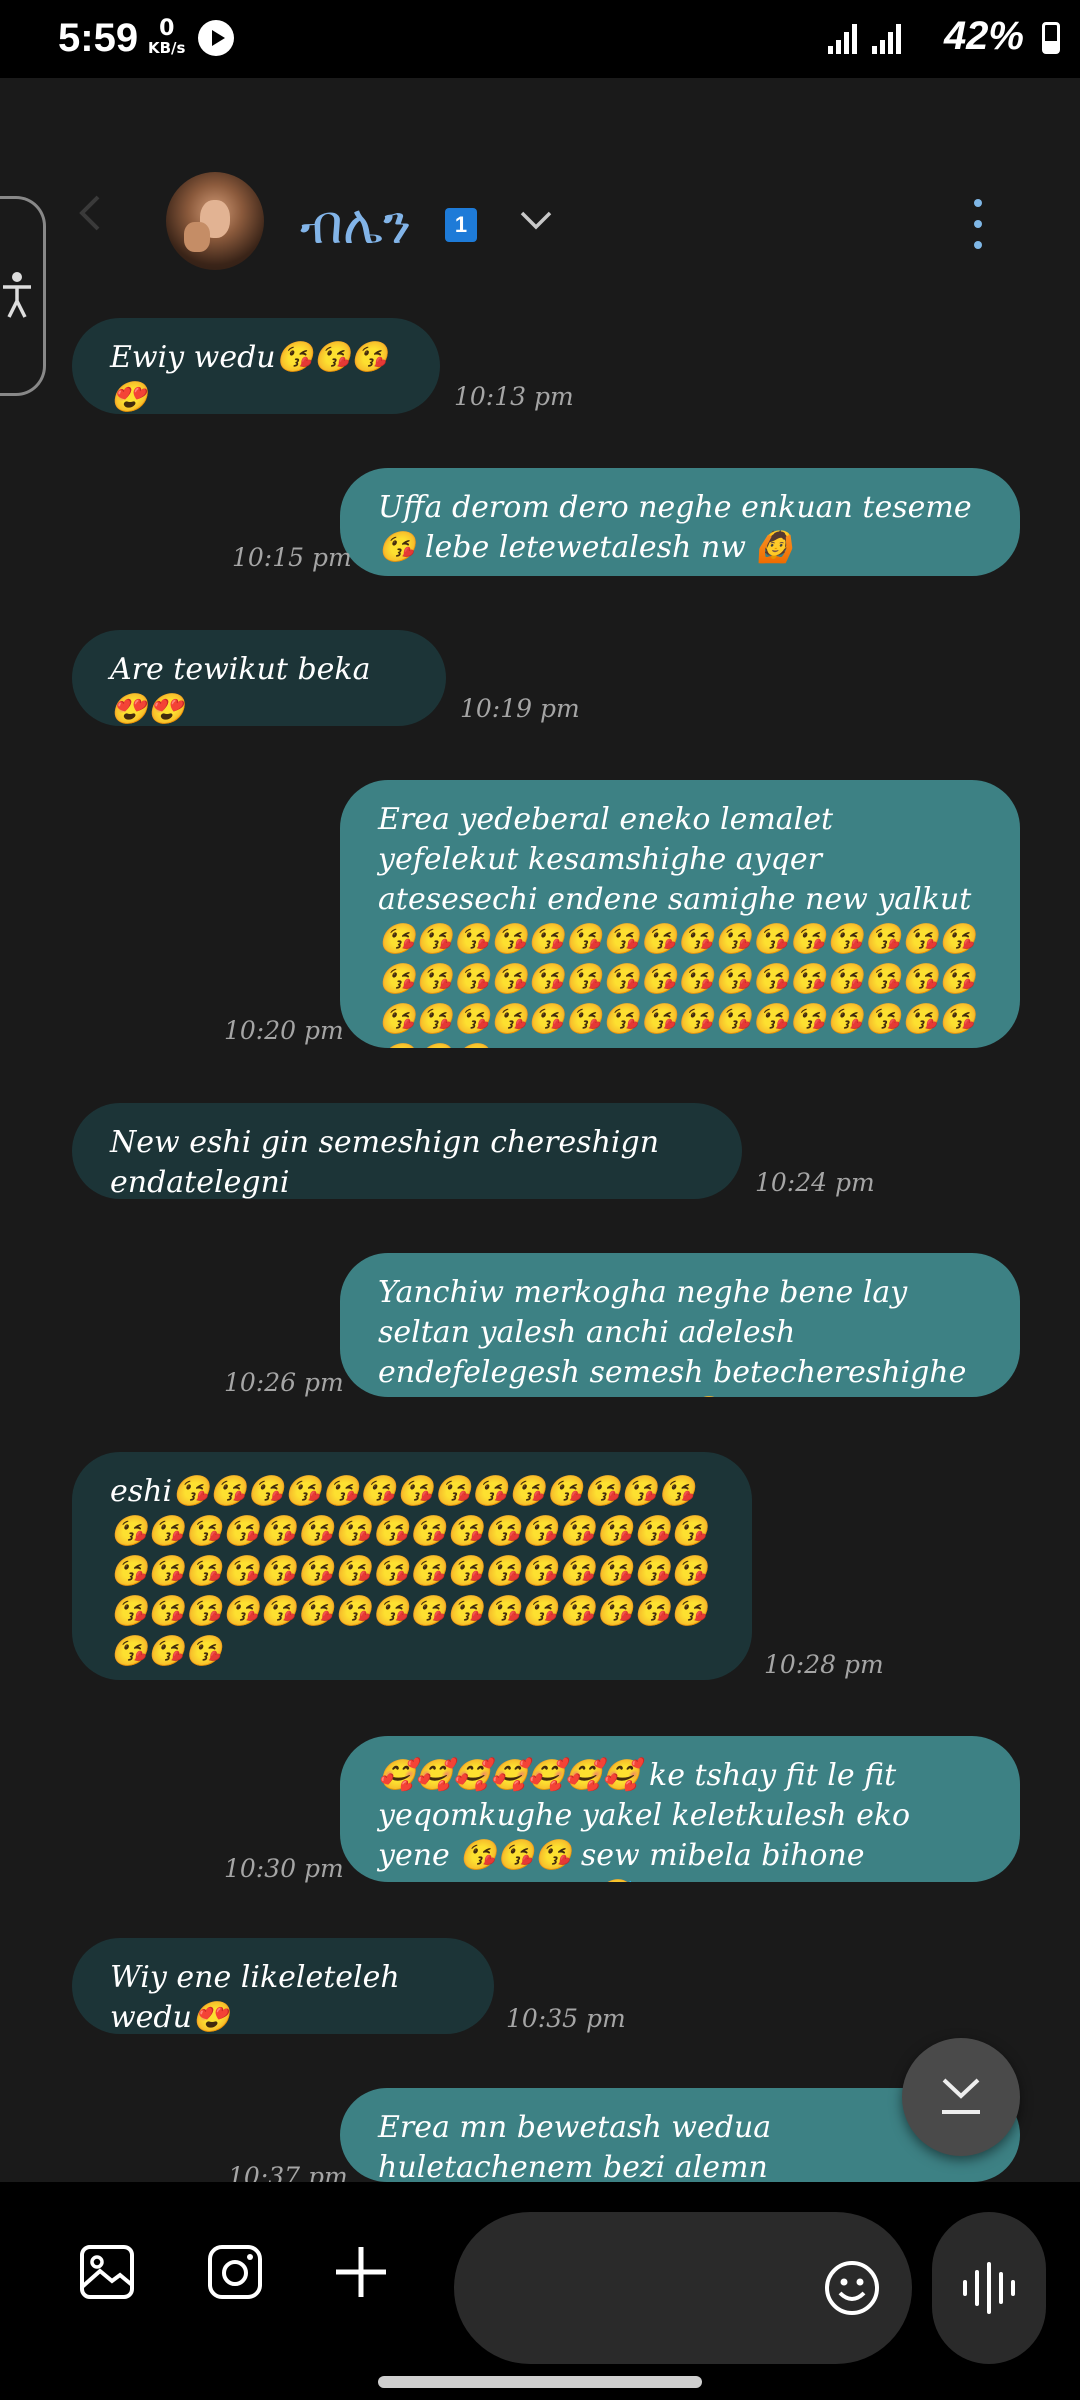 The height and width of the screenshot is (2400, 1080). What do you see at coordinates (17, 295) in the screenshot?
I see `accessibility-icon` at bounding box center [17, 295].